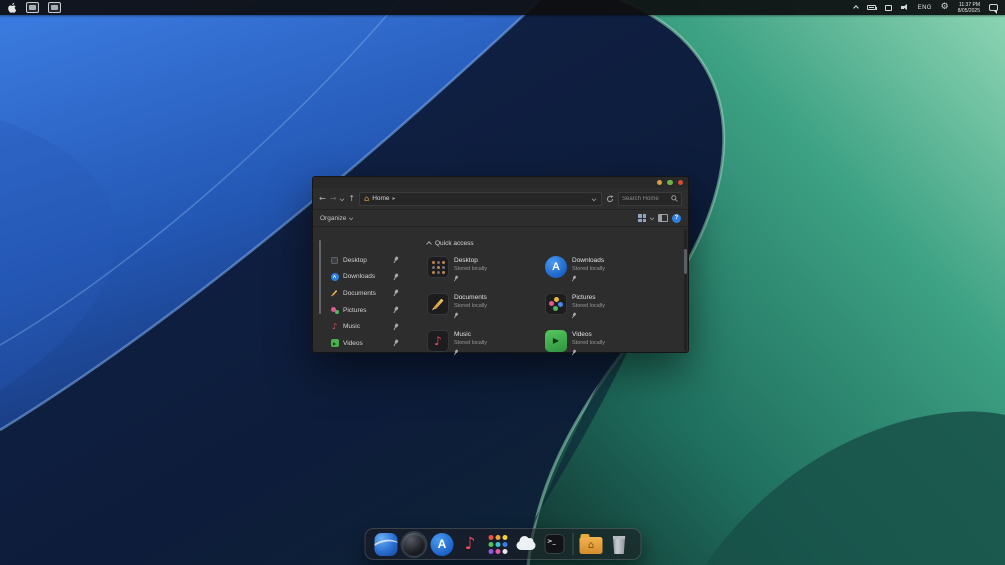 This screenshot has width=1005, height=565. What do you see at coordinates (572, 544) in the screenshot?
I see `dock-divider` at bounding box center [572, 544].